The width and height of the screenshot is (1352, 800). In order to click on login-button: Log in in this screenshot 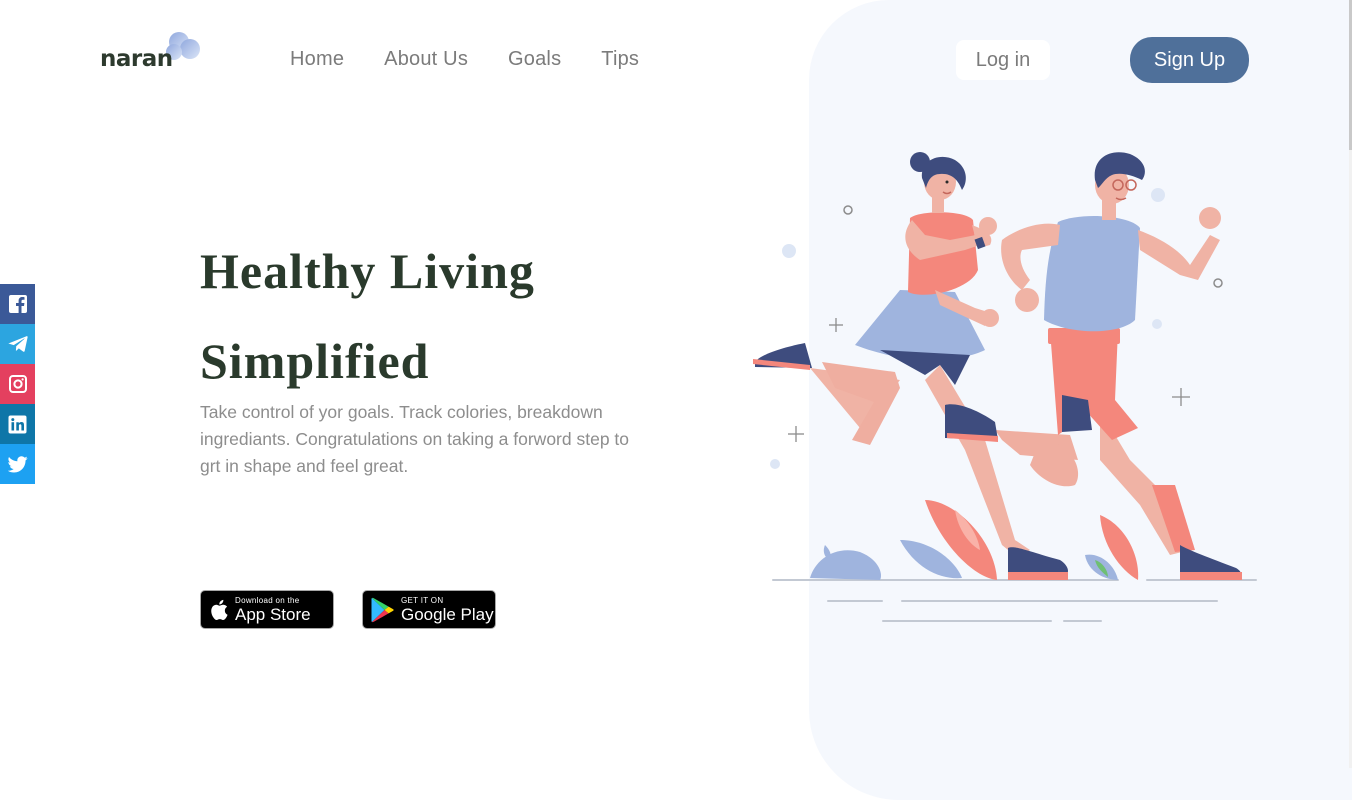, I will do `click(1003, 60)`.